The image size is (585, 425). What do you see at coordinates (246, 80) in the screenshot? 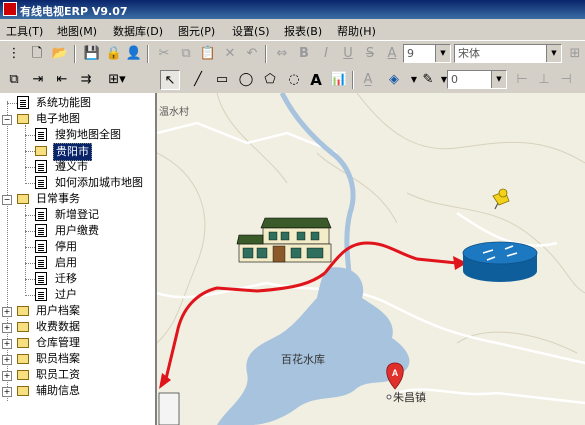
I see `ellipse-tool-icon: ◯` at bounding box center [246, 80].